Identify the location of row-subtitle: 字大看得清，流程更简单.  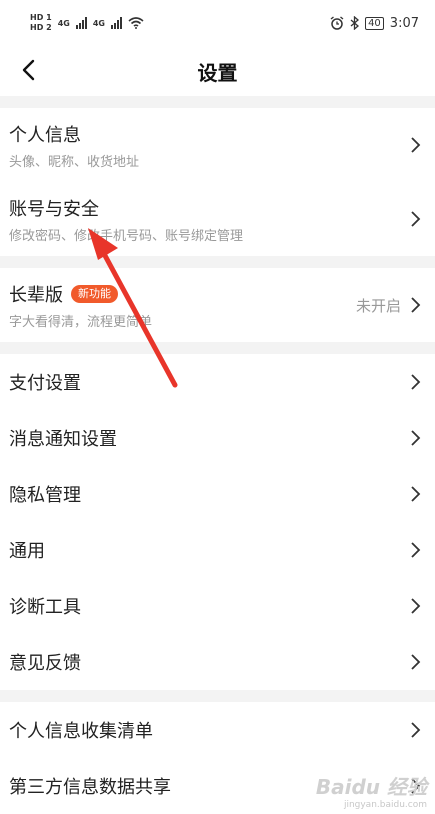
(81, 322).